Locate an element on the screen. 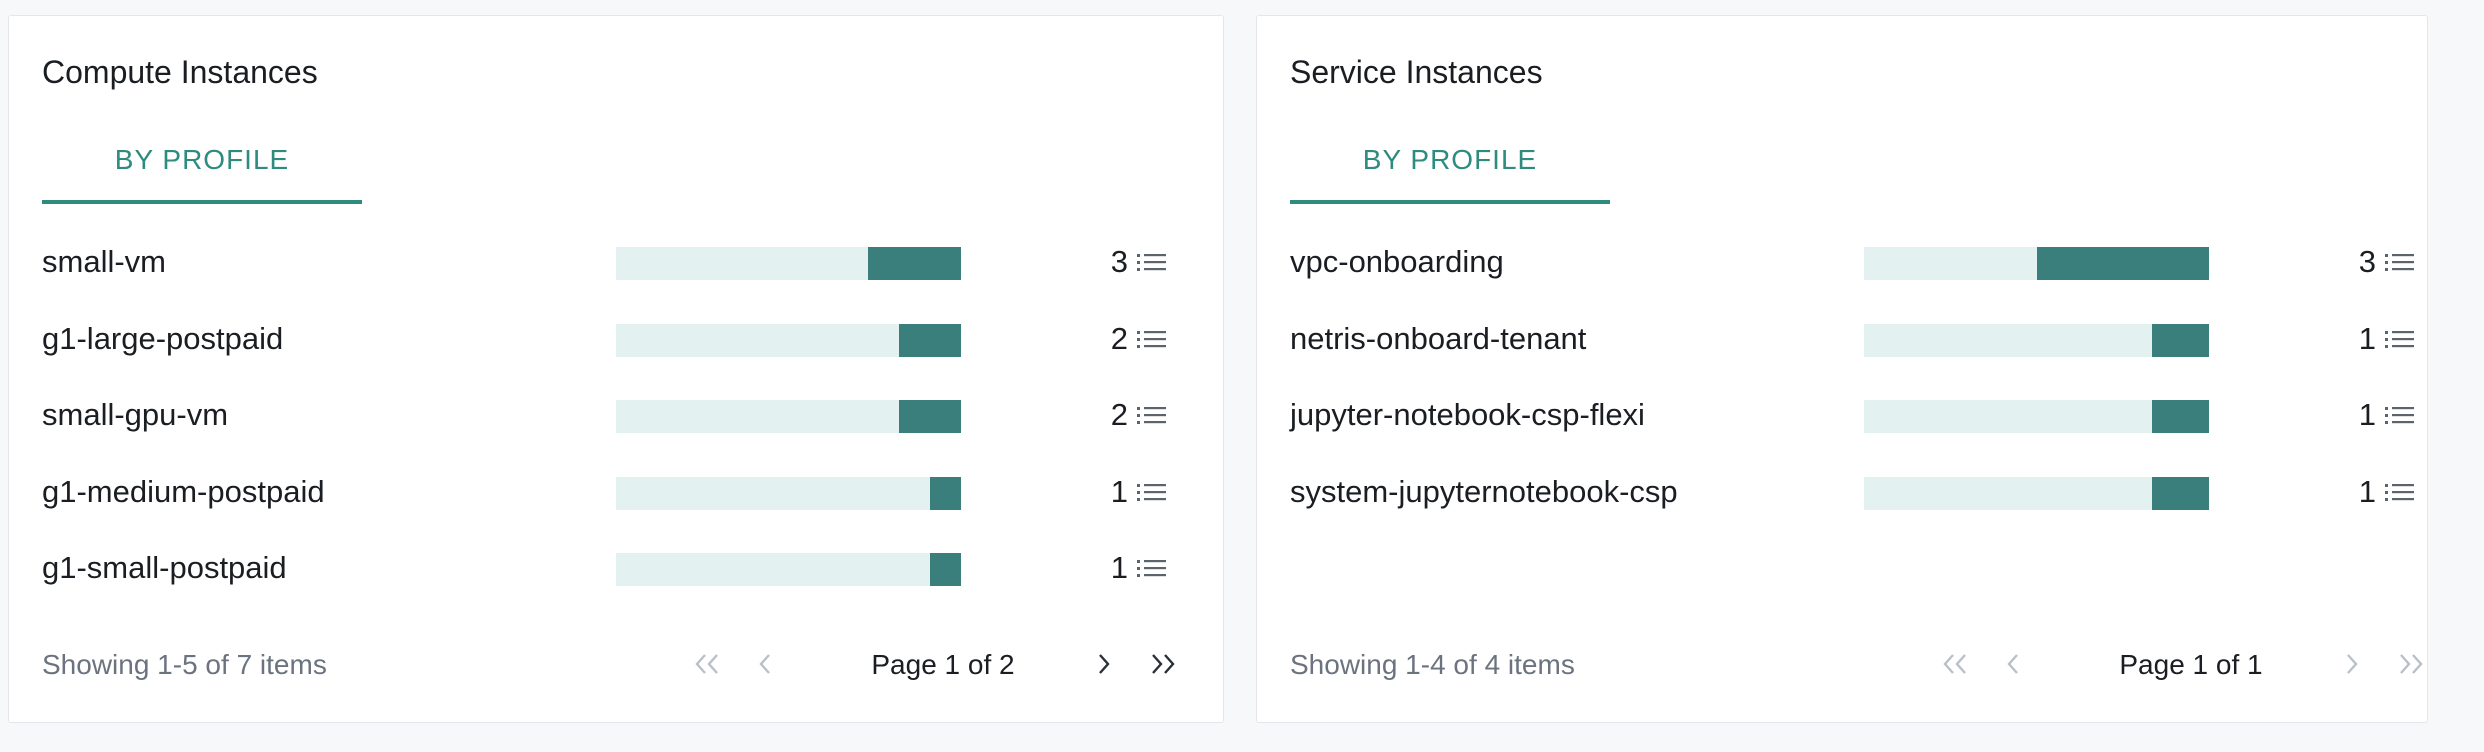 Image resolution: width=2484 pixels, height=752 pixels. profile-name: system-jupyternotebook-csp is located at coordinates (1484, 491).